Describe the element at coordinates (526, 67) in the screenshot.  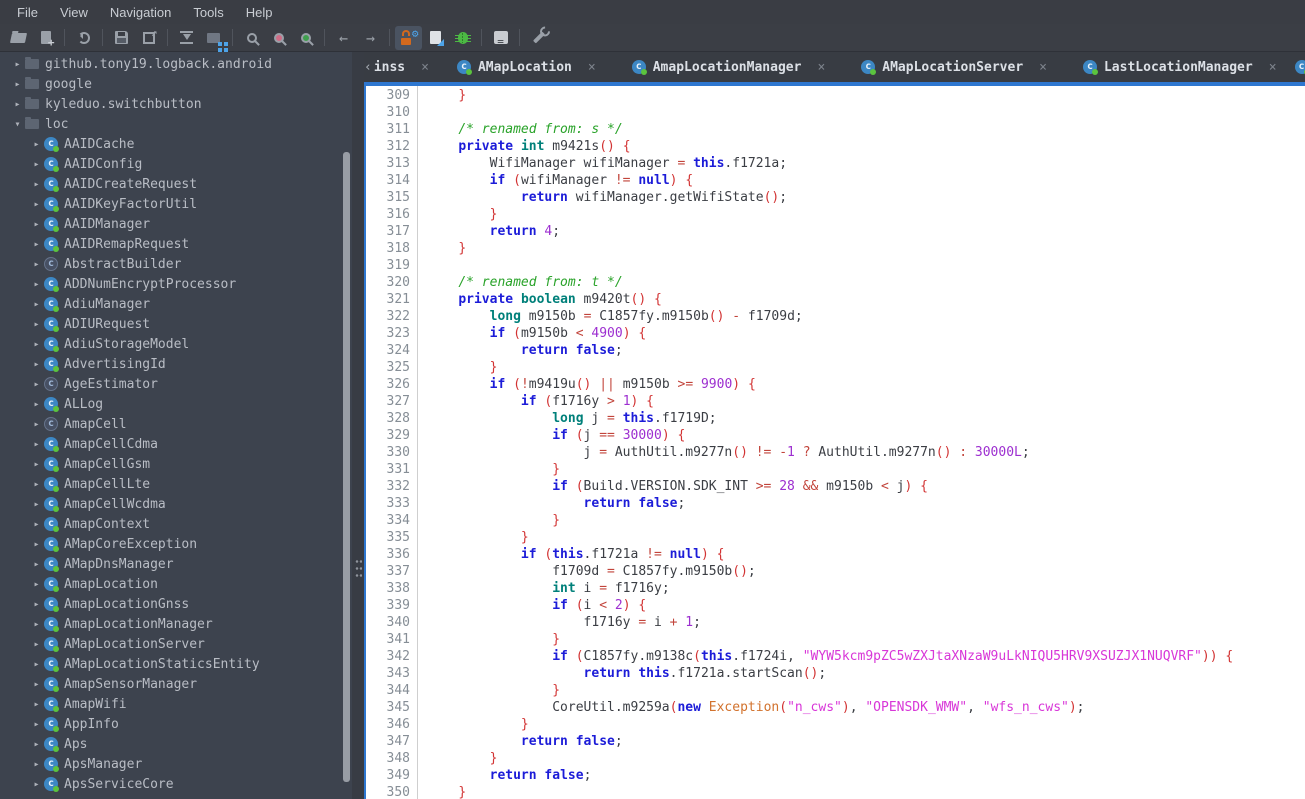
I see `tab-AMapLocation: c AMapLocation ×` at that location.